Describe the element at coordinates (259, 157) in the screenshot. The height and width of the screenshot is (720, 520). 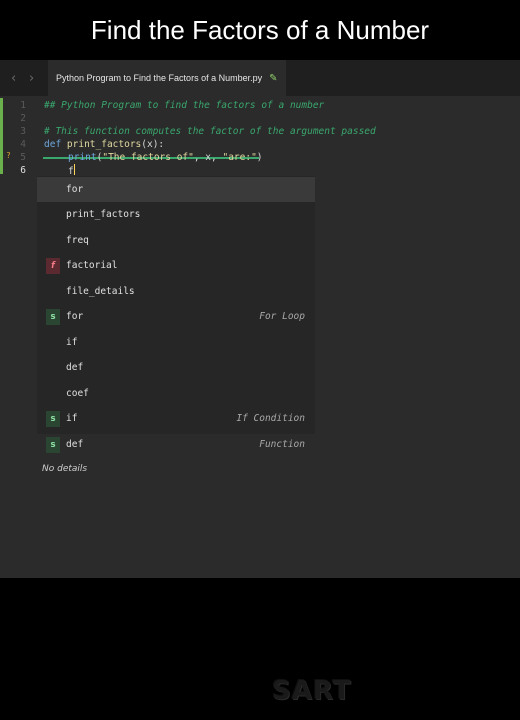
I see `paren-close: )` at that location.